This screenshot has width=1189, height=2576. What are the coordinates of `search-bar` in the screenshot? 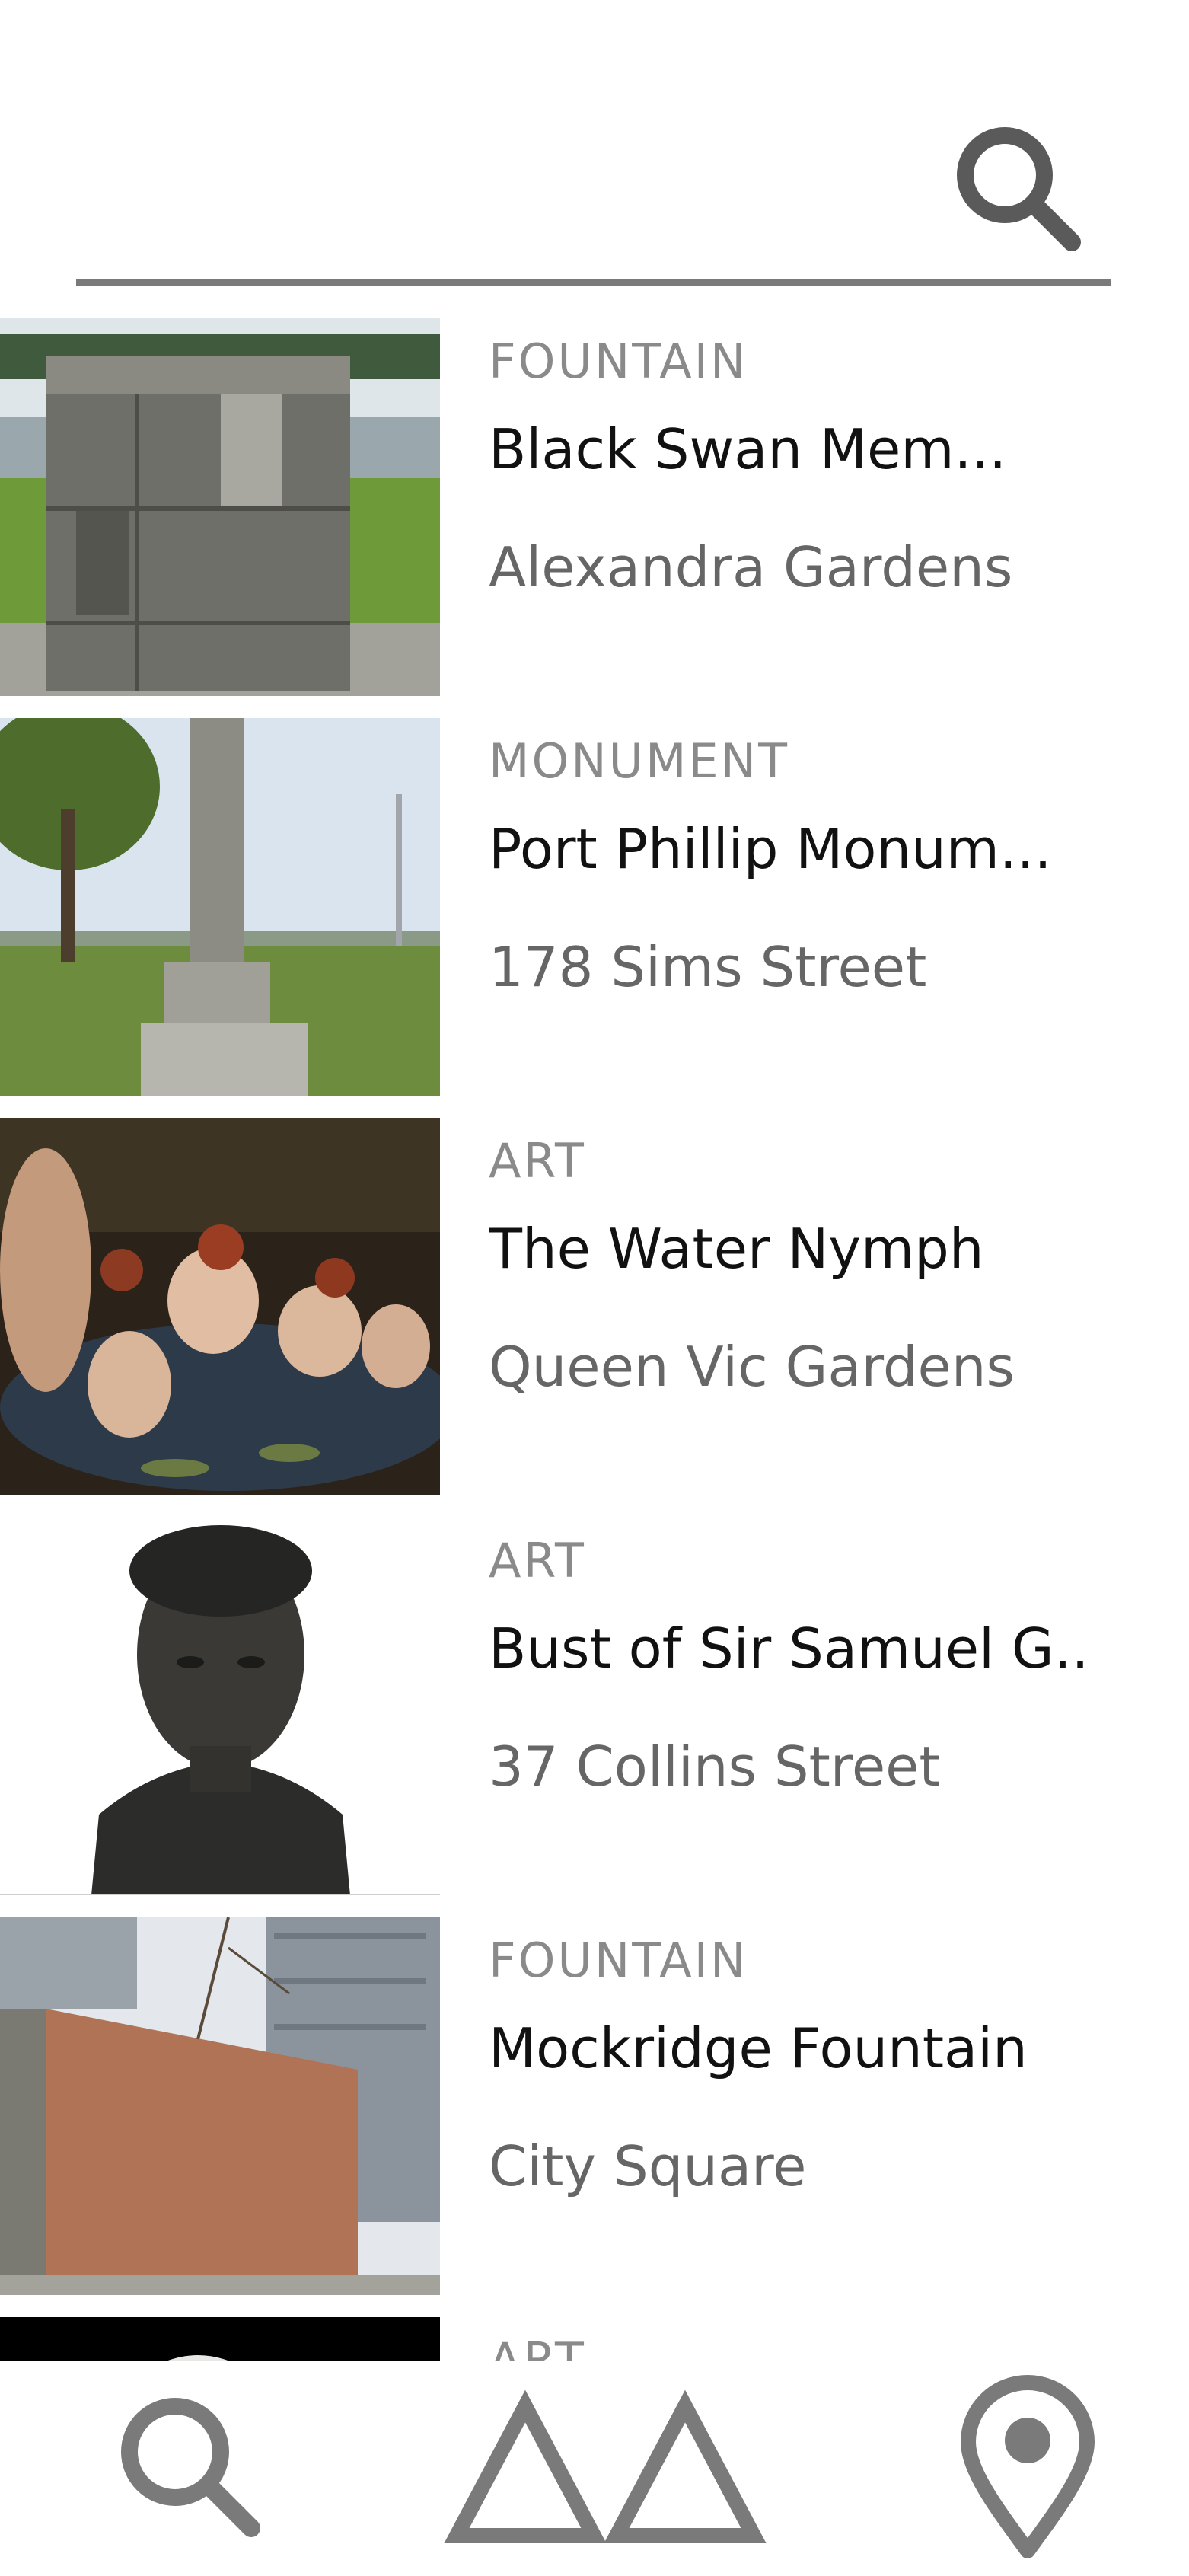 It's located at (593, 143).